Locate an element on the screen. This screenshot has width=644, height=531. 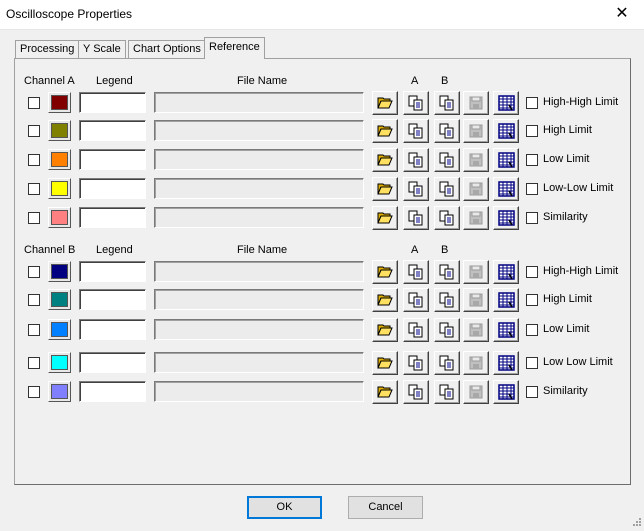
tab-chart-options: Chart Options is located at coordinates (167, 49).